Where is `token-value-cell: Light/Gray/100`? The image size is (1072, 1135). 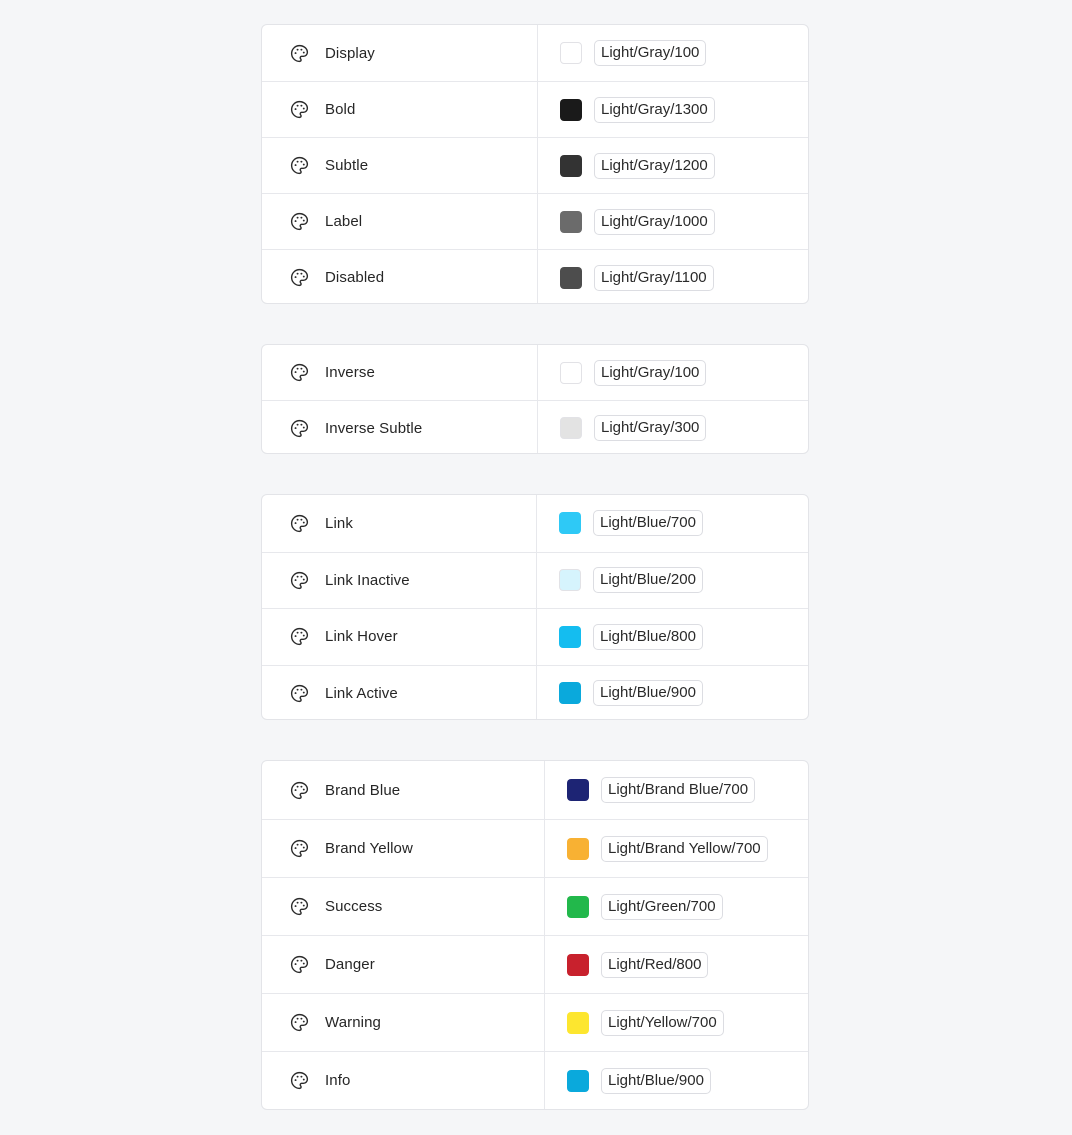 token-value-cell: Light/Gray/100 is located at coordinates (673, 53).